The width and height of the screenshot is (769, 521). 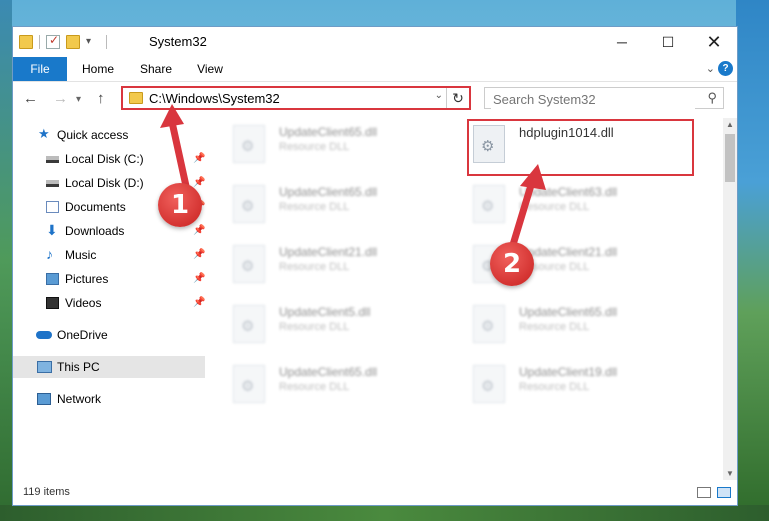 I want to click on desktop-background-bottom, so click(x=384, y=513).